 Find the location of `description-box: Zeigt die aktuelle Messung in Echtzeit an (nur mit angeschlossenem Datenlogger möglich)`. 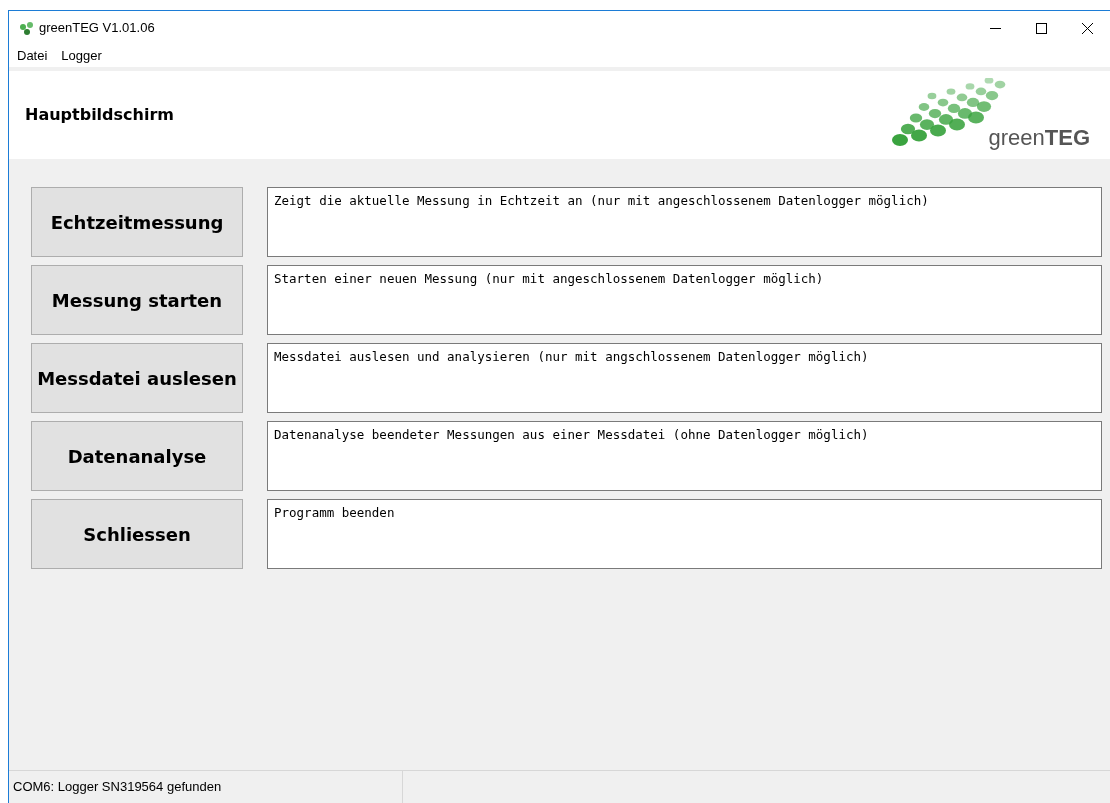

description-box: Zeigt die aktuelle Messung in Echtzeit an (nur mit angeschlossenem Datenlogger möglich) is located at coordinates (684, 222).